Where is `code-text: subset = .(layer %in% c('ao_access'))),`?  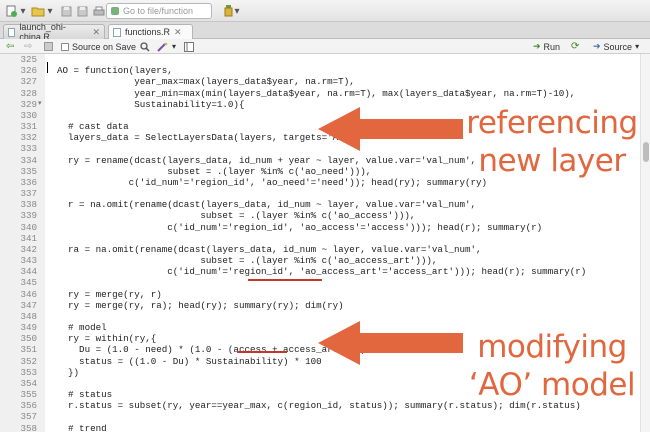 code-text: subset = .(layer %in% c('ao_access'))), is located at coordinates (236, 216).